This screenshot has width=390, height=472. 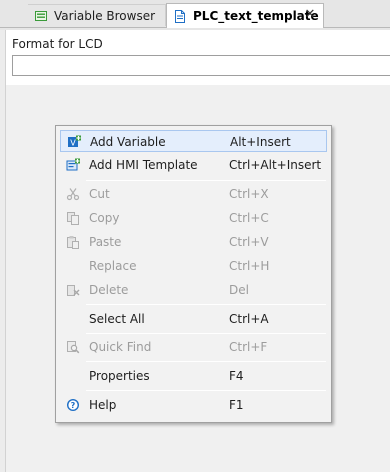 What do you see at coordinates (256, 16) in the screenshot?
I see `tab-label: PLC_text_template` at bounding box center [256, 16].